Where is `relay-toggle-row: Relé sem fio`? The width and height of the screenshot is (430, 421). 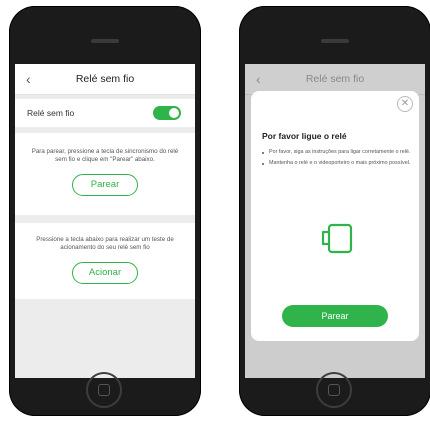 relay-toggle-row: Relé sem fio is located at coordinates (105, 113).